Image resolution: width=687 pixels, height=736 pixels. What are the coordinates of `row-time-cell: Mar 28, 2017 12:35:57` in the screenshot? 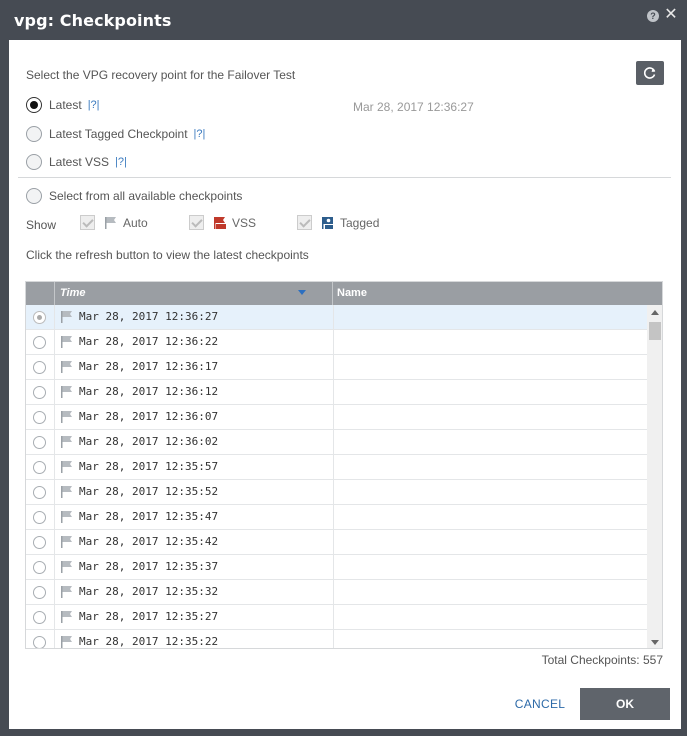 It's located at (194, 467).